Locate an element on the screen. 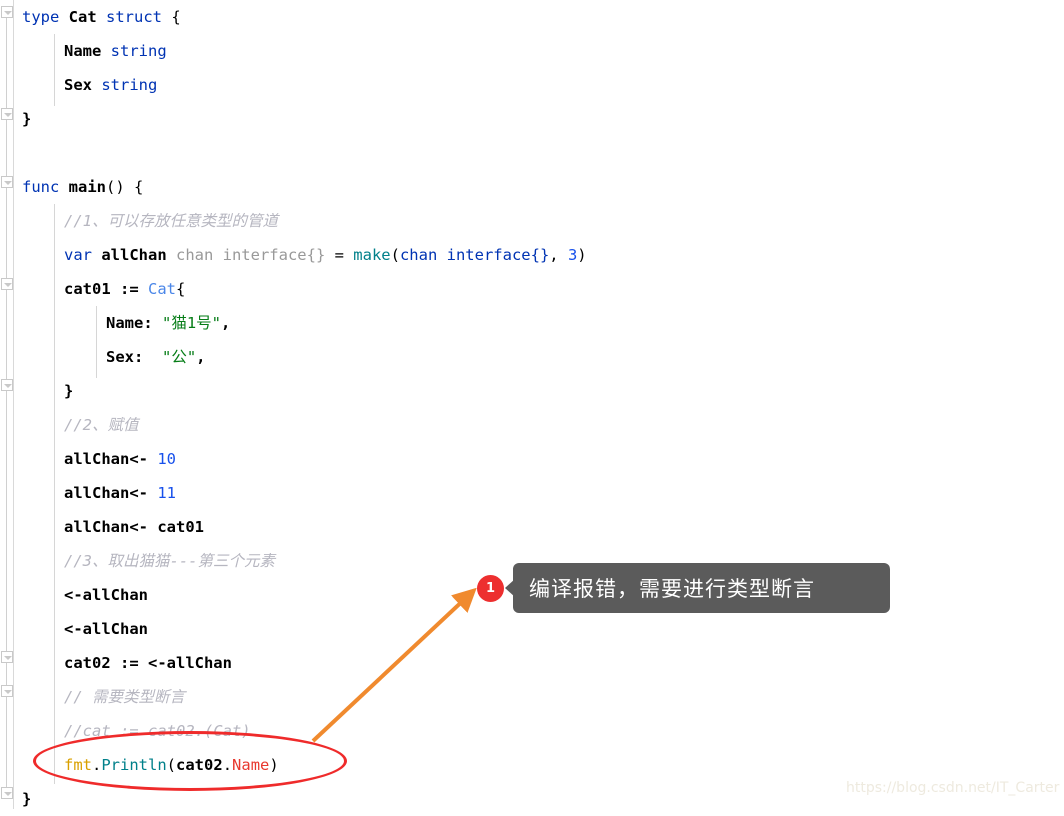 The image size is (1064, 816). code-token: cat02 := <-allChan is located at coordinates (148, 663).